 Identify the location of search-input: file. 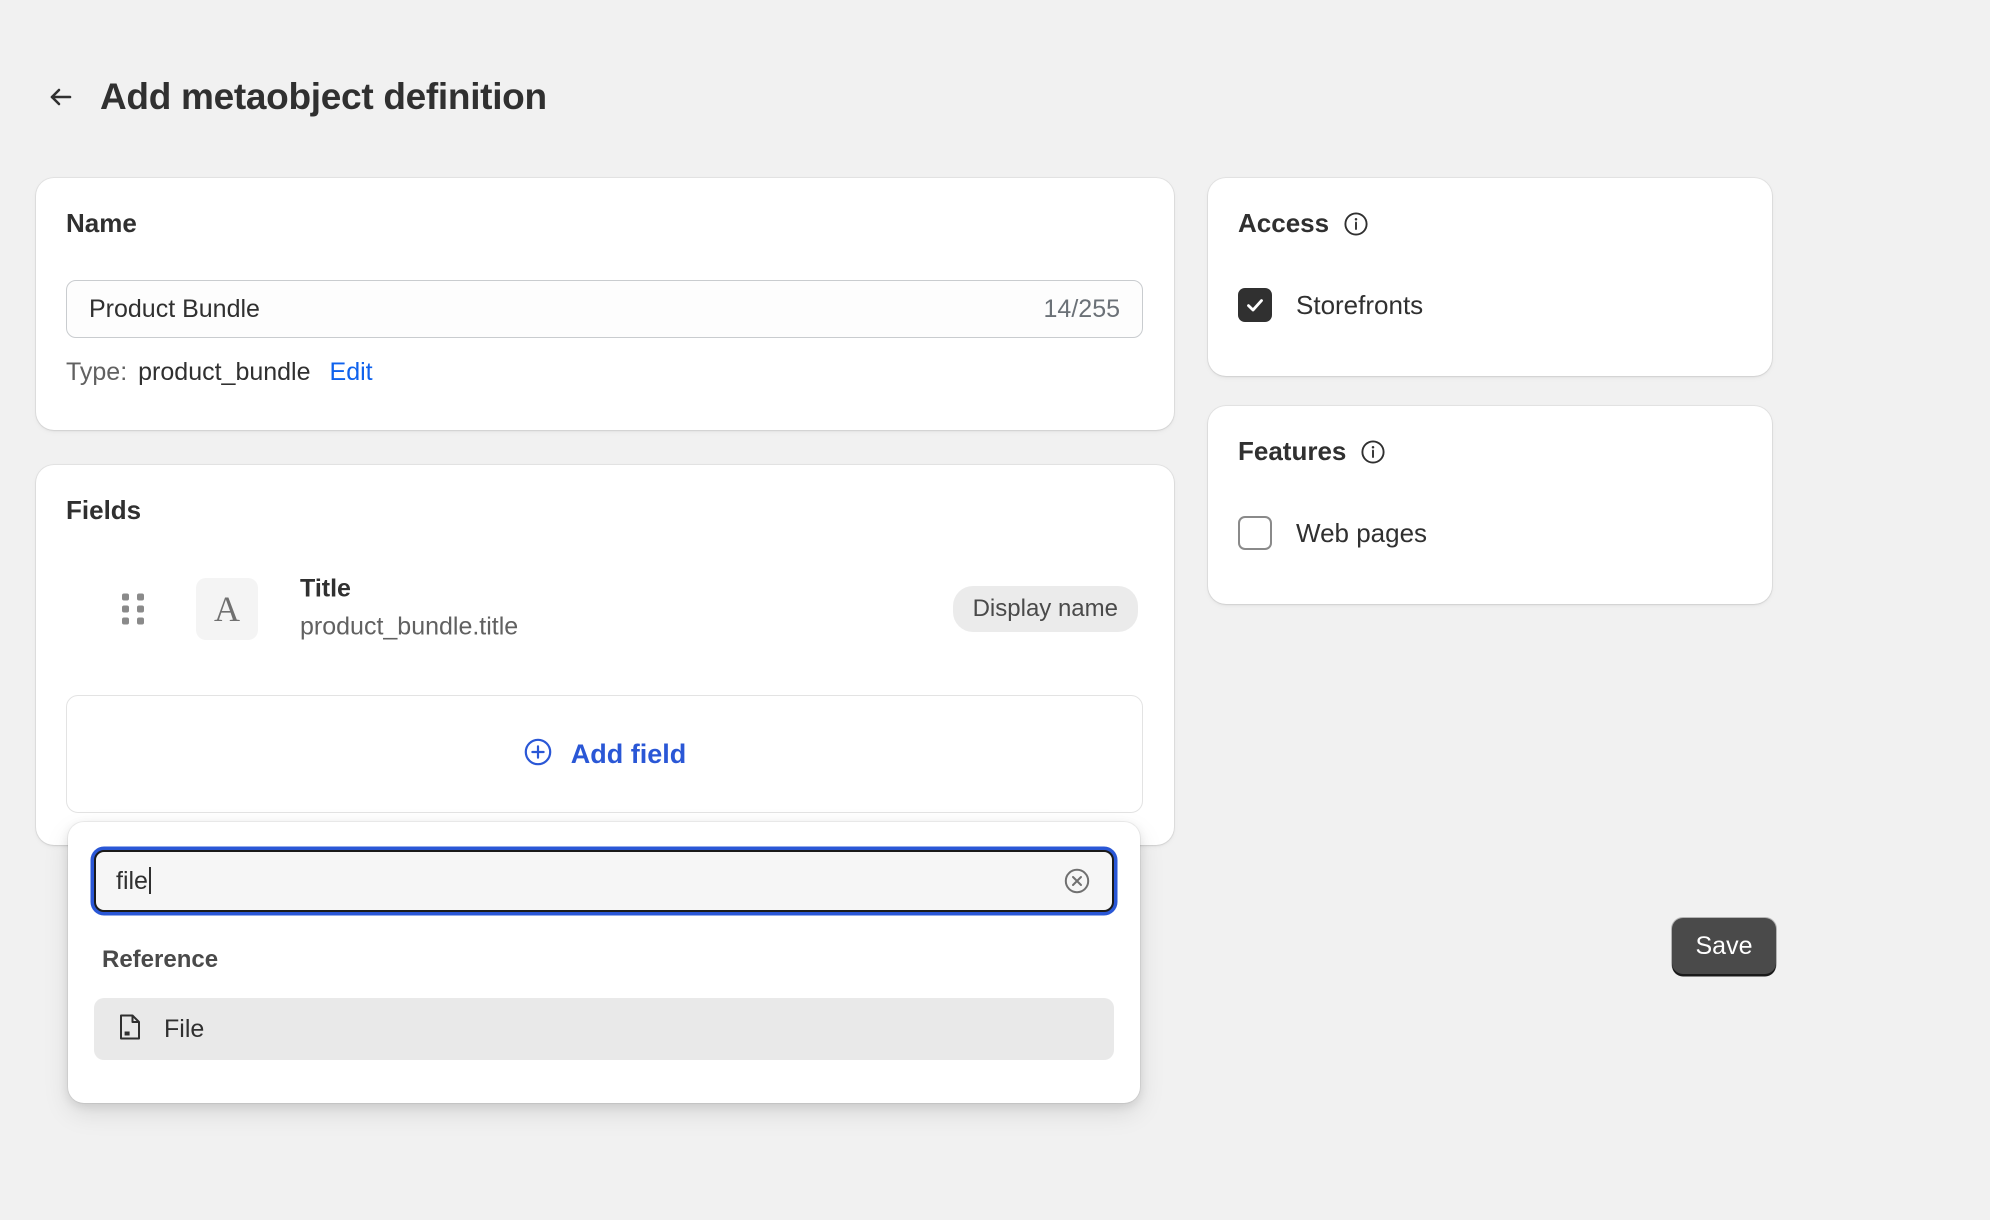
(604, 881).